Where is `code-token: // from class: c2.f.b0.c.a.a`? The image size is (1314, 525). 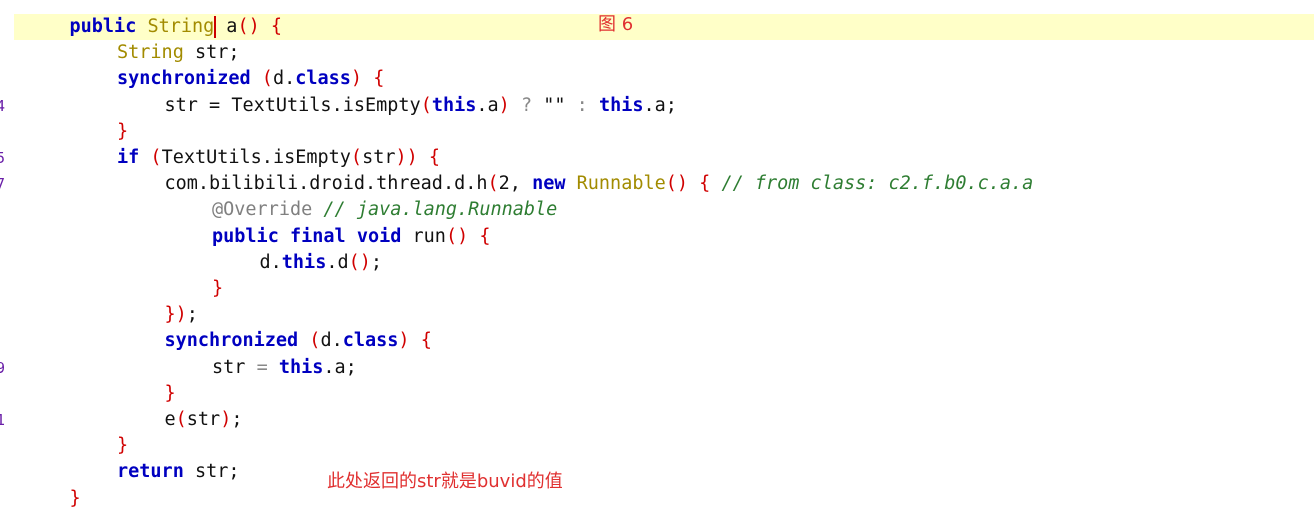 code-token: // from class: c2.f.b0.c.a.a is located at coordinates (877, 184).